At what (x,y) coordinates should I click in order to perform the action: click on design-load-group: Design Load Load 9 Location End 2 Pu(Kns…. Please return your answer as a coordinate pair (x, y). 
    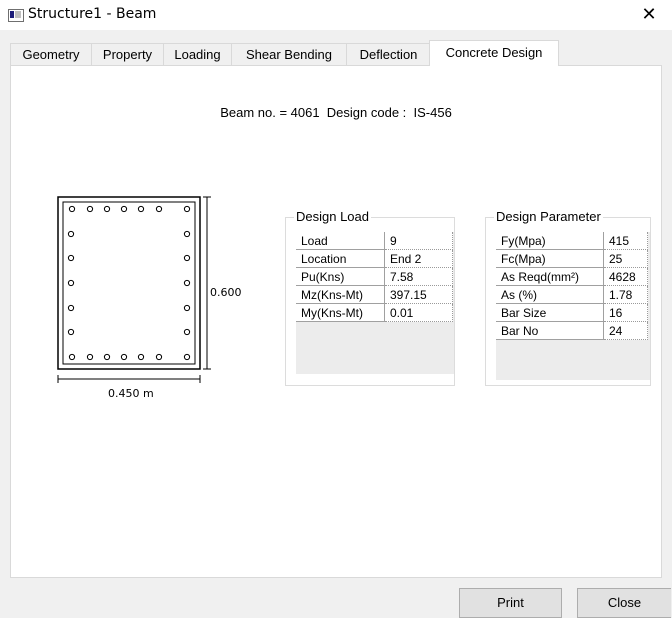
    Looking at the image, I should click on (370, 297).